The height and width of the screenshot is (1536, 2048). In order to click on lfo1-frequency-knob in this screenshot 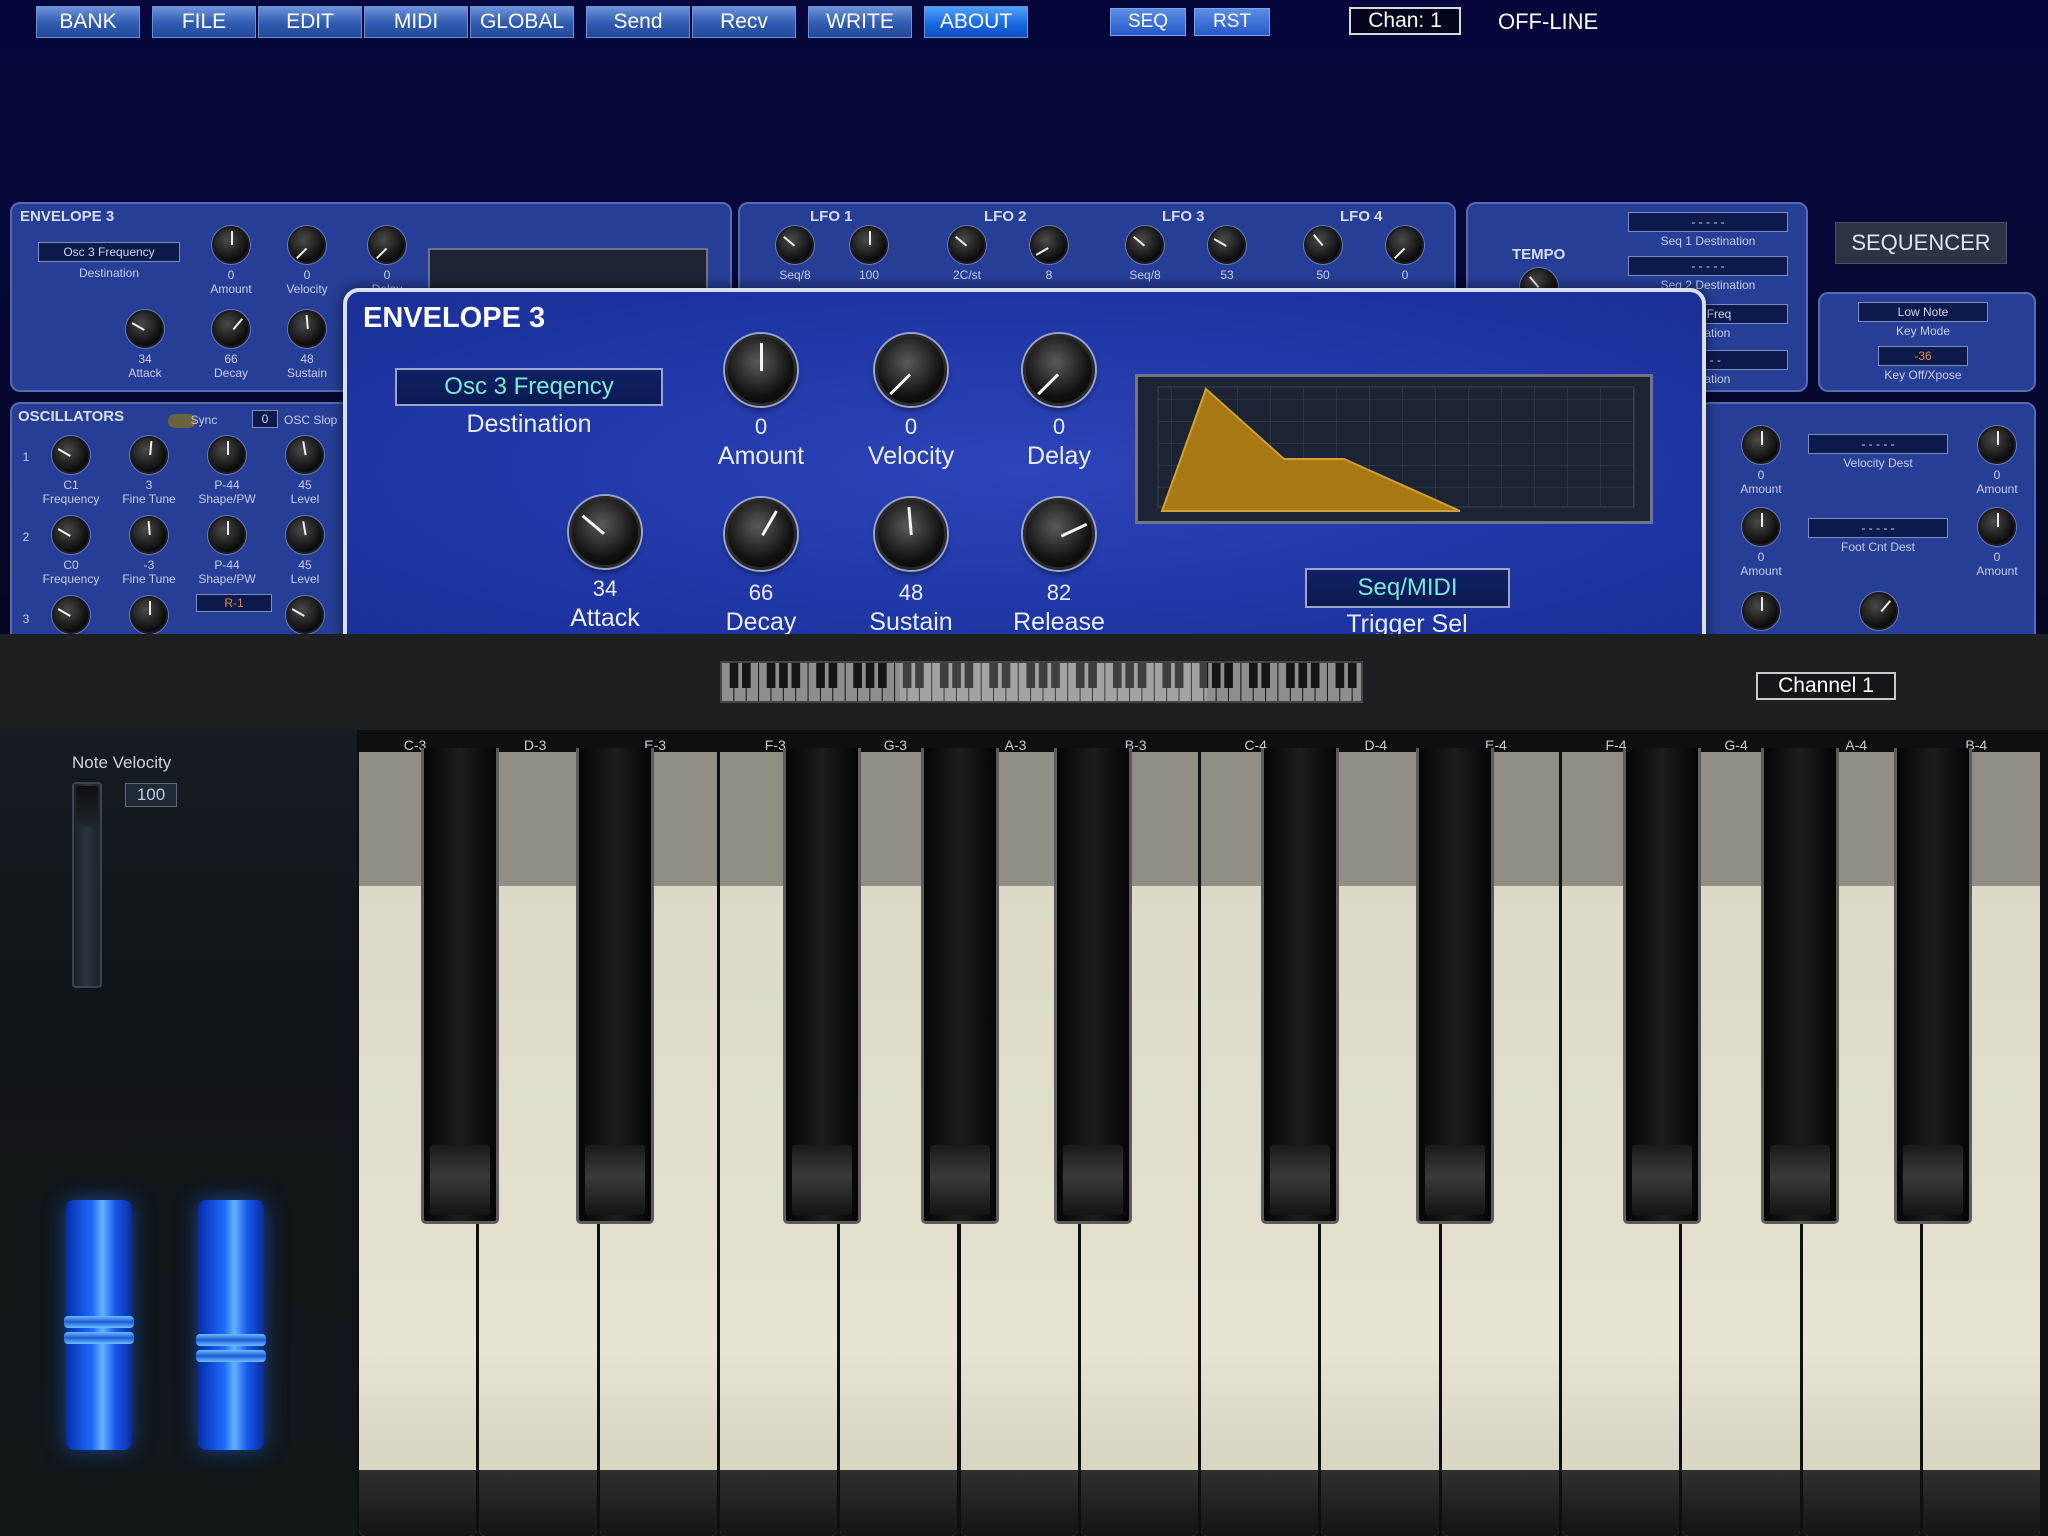, I will do `click(795, 245)`.